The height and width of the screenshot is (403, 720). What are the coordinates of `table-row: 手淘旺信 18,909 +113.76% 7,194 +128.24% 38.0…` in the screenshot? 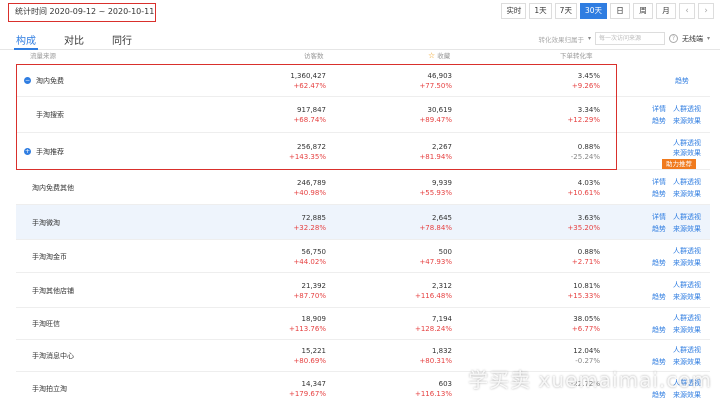 It's located at (363, 324).